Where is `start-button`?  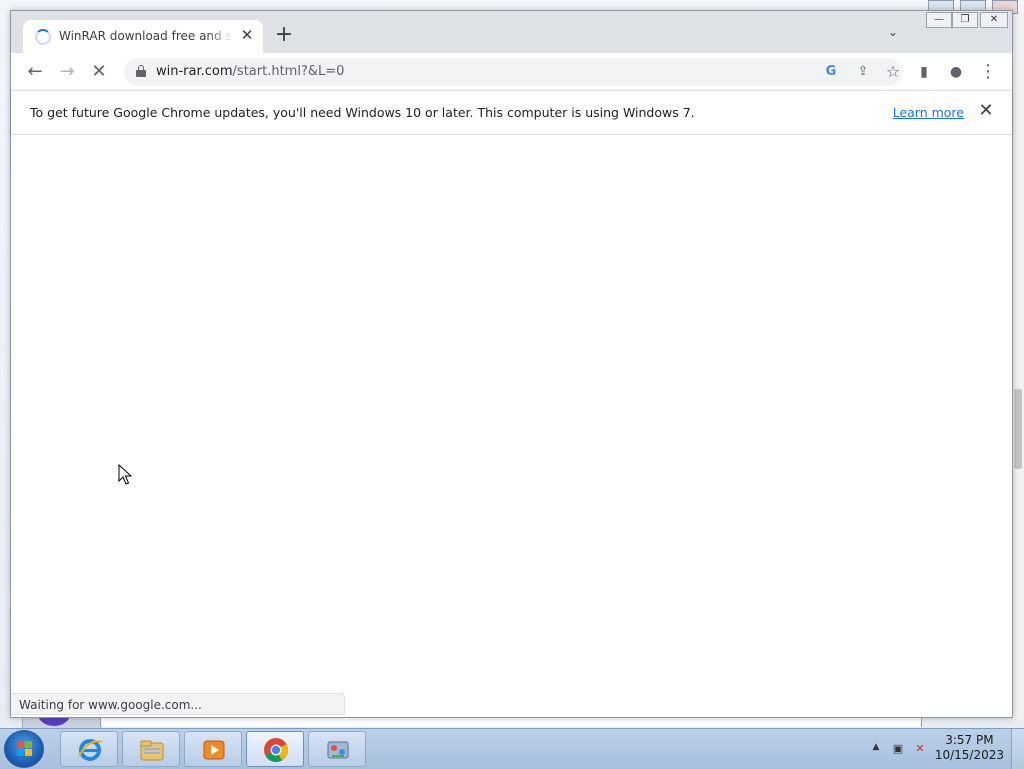
start-button is located at coordinates (24, 749).